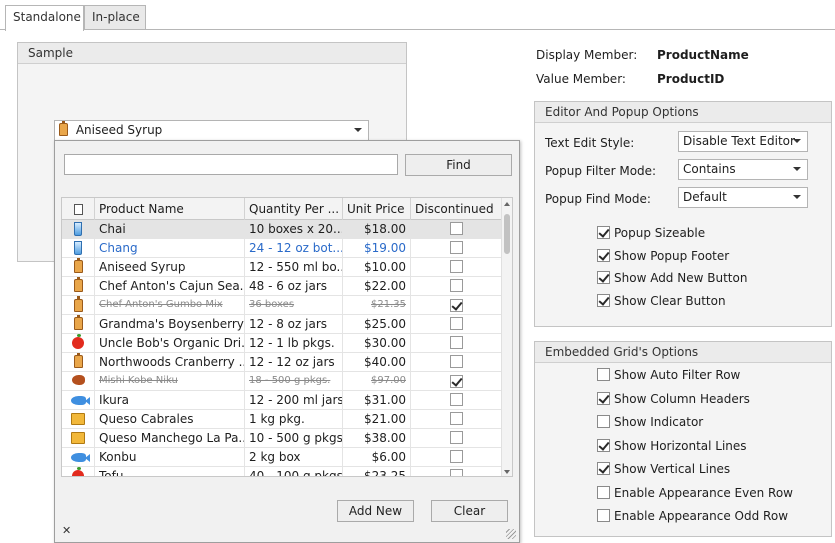 The width and height of the screenshot is (835, 543). What do you see at coordinates (377, 471) in the screenshot?
I see `cell-price: $23.25` at bounding box center [377, 471].